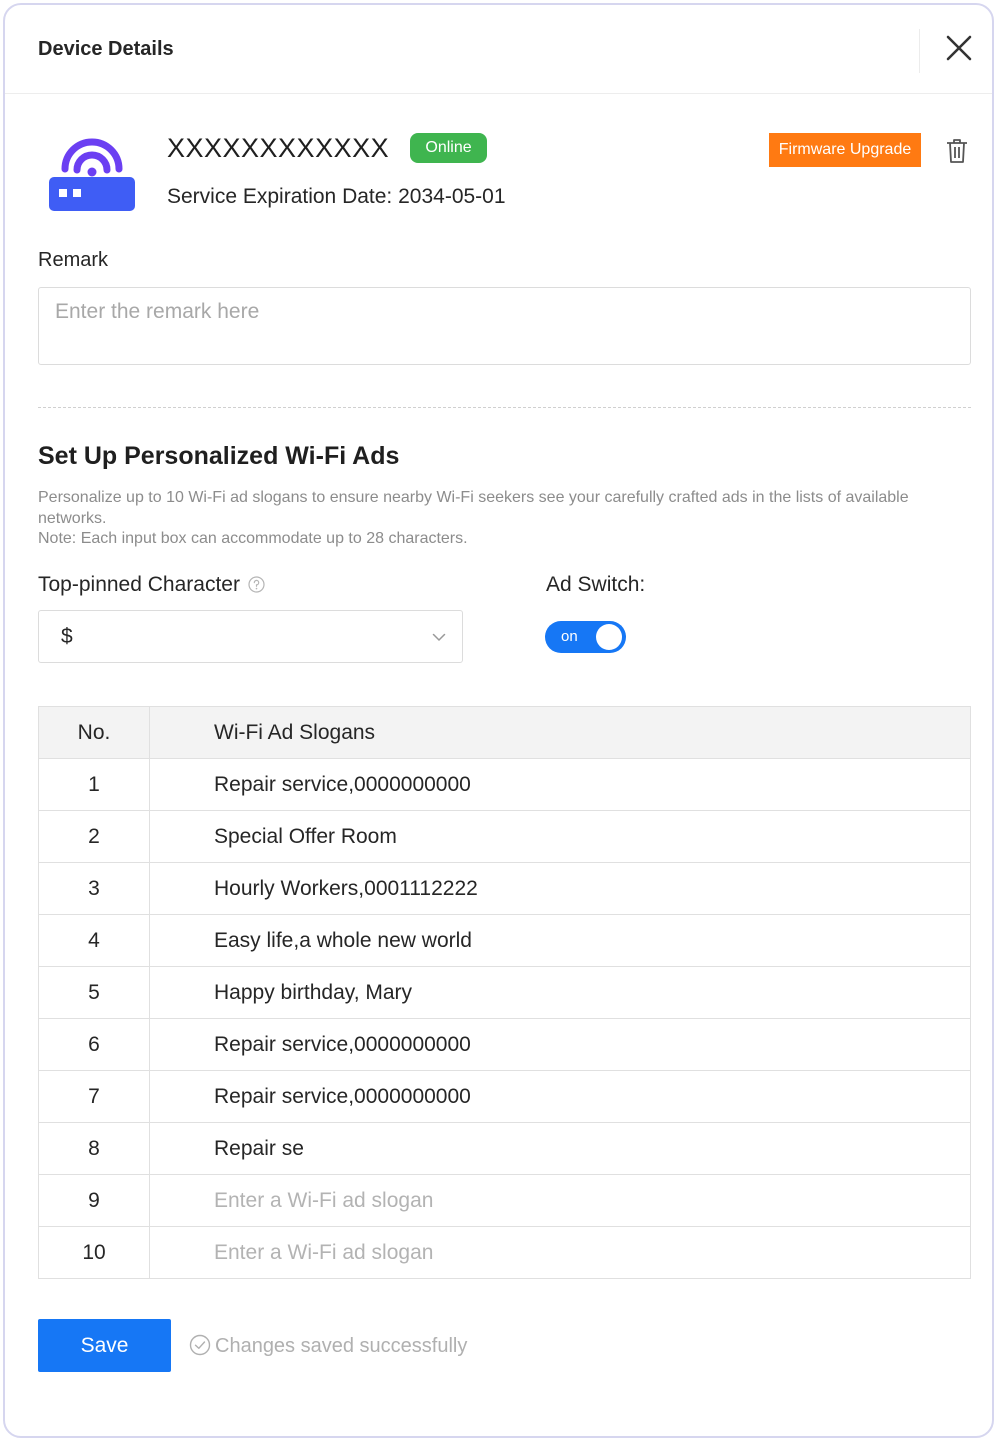 The image size is (999, 1443). Describe the element at coordinates (92, 174) in the screenshot. I see `router-icon` at that location.